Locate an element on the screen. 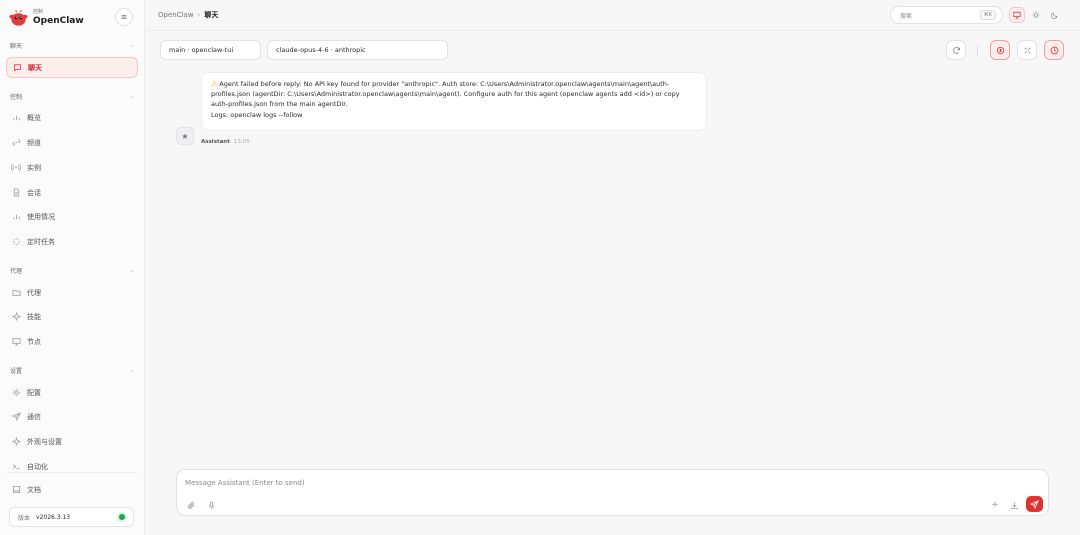 This screenshot has width=1080, height=535. version-value: v2026.3.13 is located at coordinates (53, 517).